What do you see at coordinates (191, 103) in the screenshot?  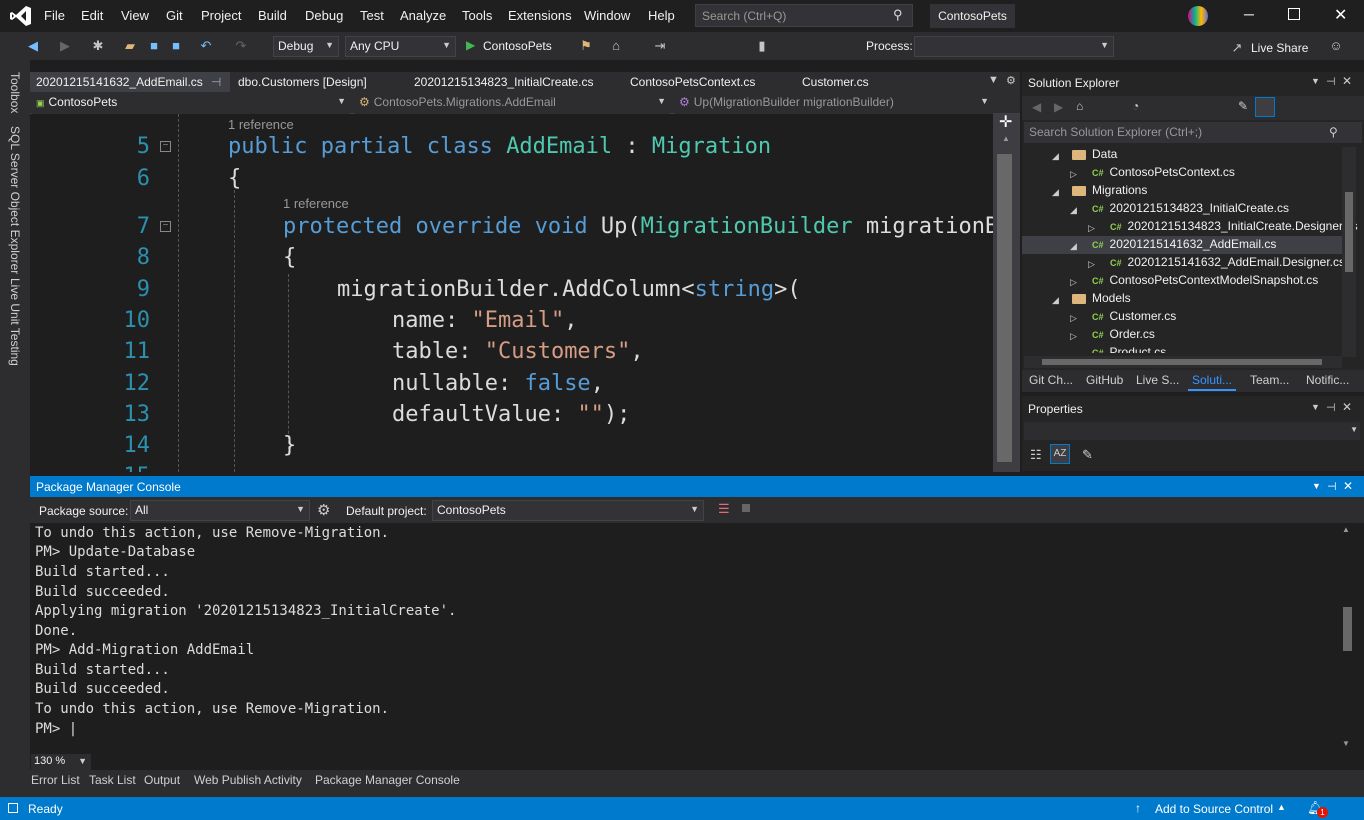 I see `project-dropdown: ▣ ContosoPets ▼` at bounding box center [191, 103].